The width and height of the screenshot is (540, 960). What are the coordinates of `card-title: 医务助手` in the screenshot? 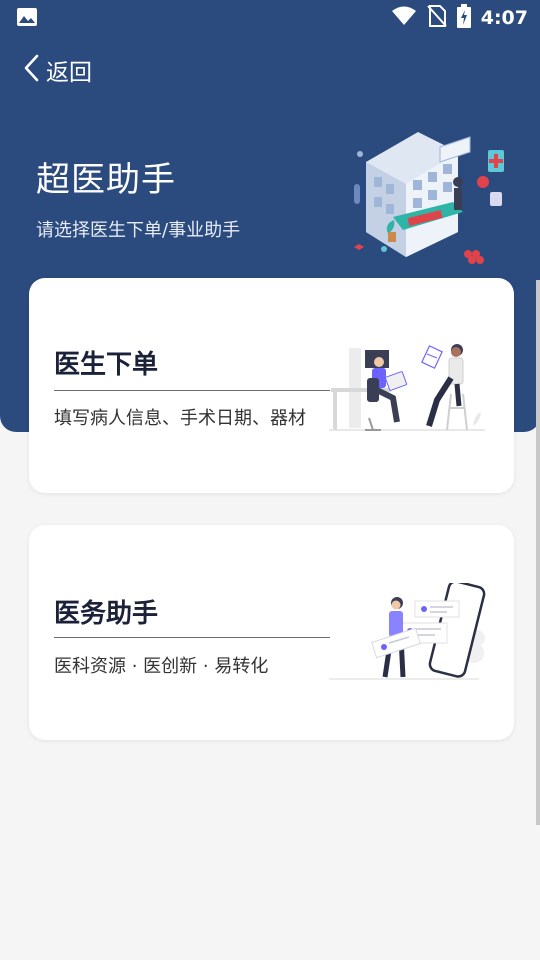 It's located at (106, 614).